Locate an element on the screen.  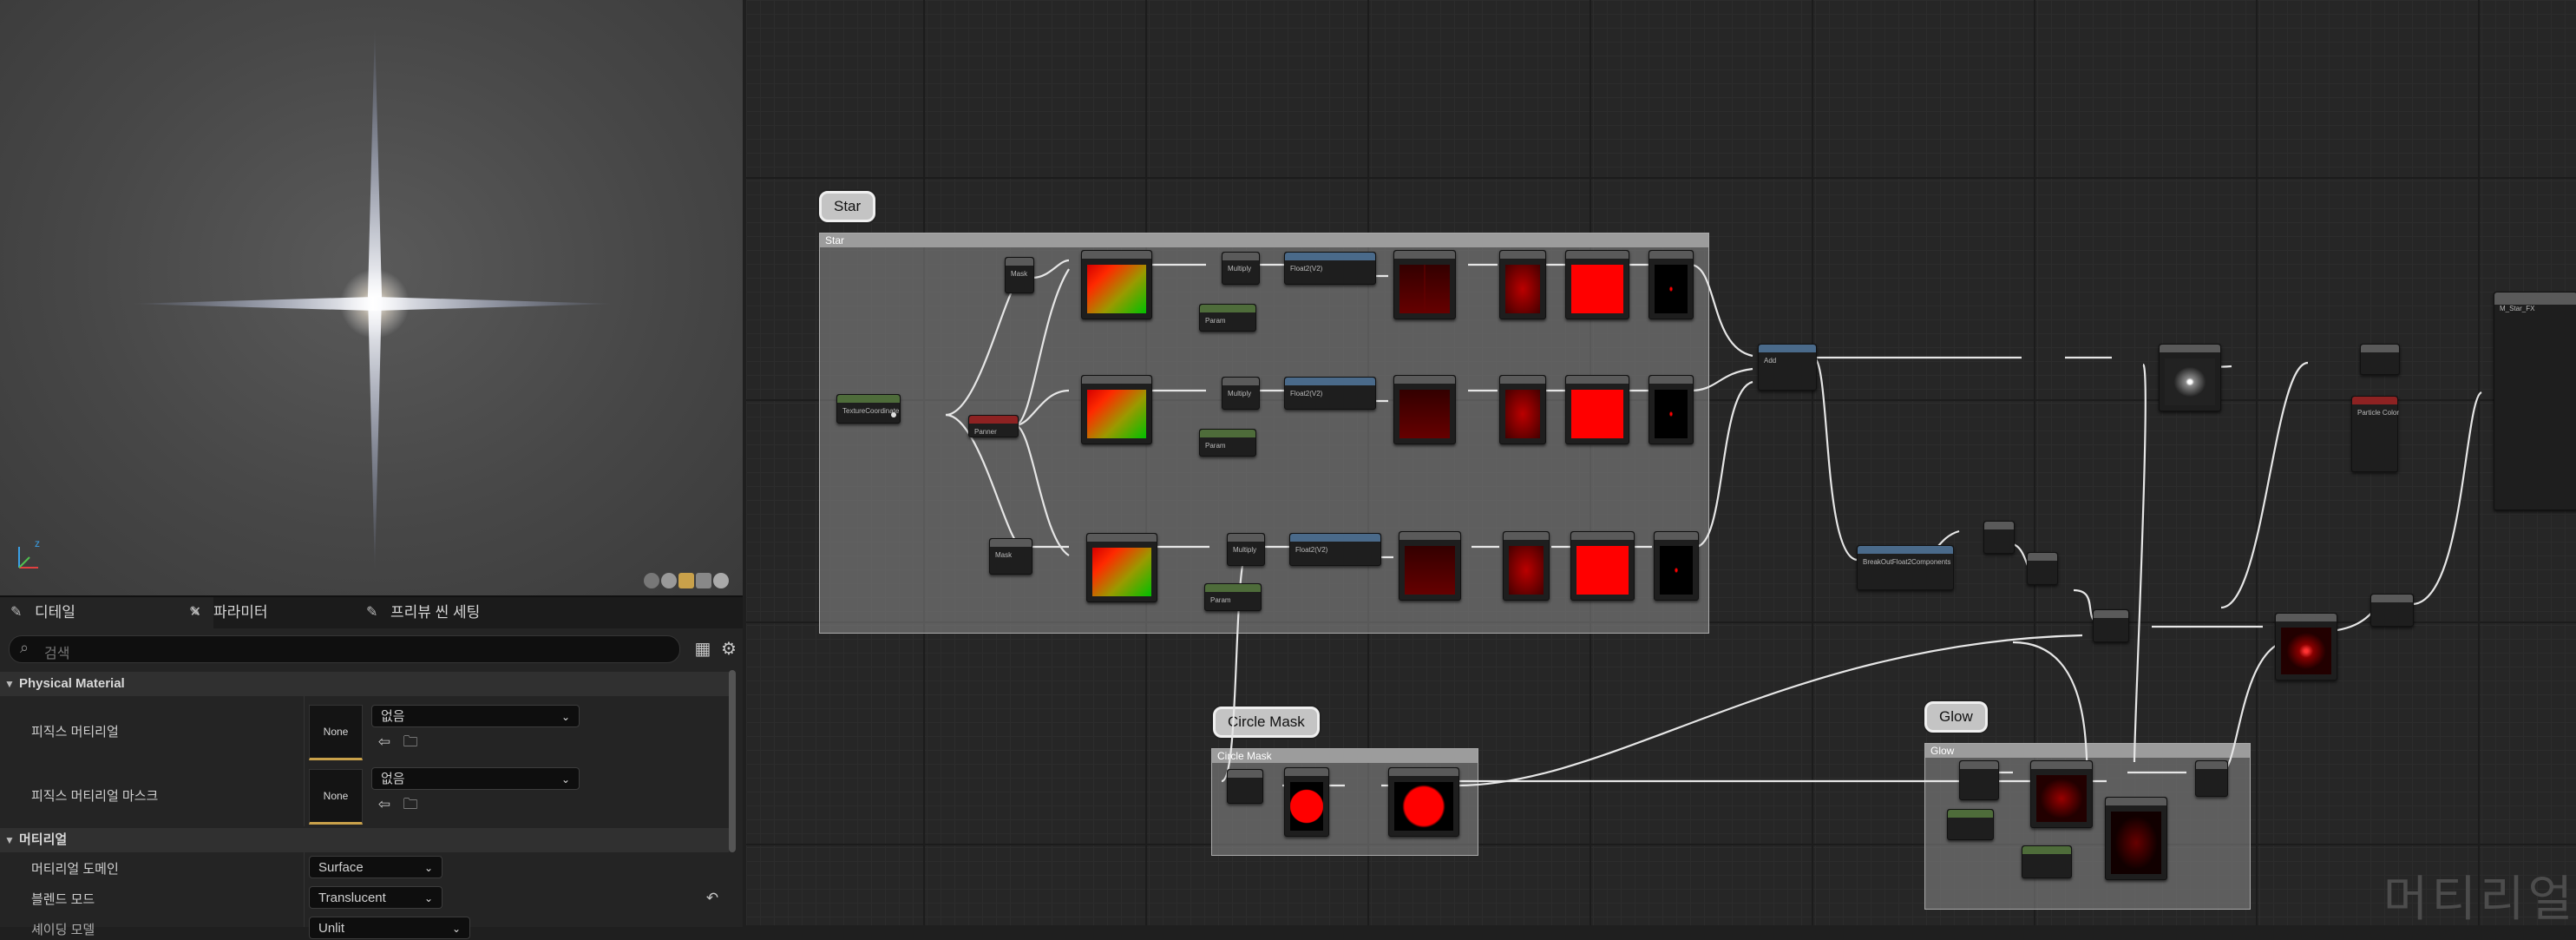
comment-bubble-star: Star is located at coordinates (847, 206).